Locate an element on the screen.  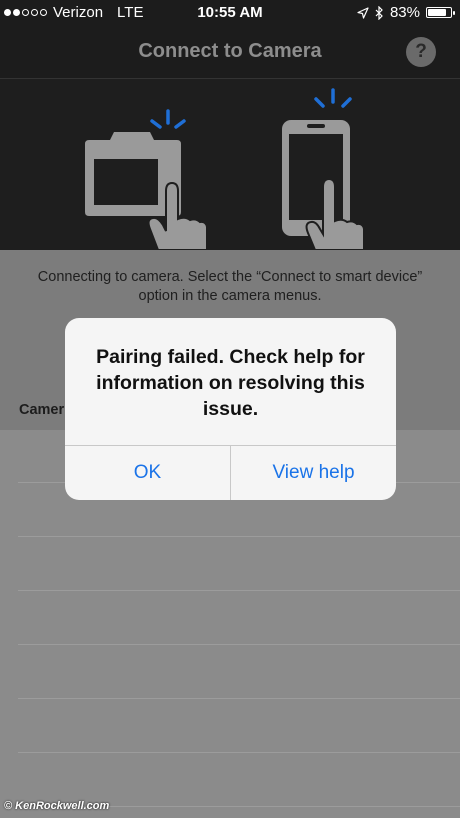
battery-percentage: 83% is located at coordinates (404, 12).